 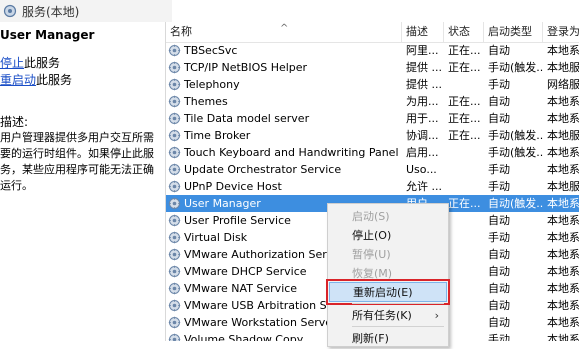 I want to click on selected-service-title: User Manager, so click(x=47, y=35).